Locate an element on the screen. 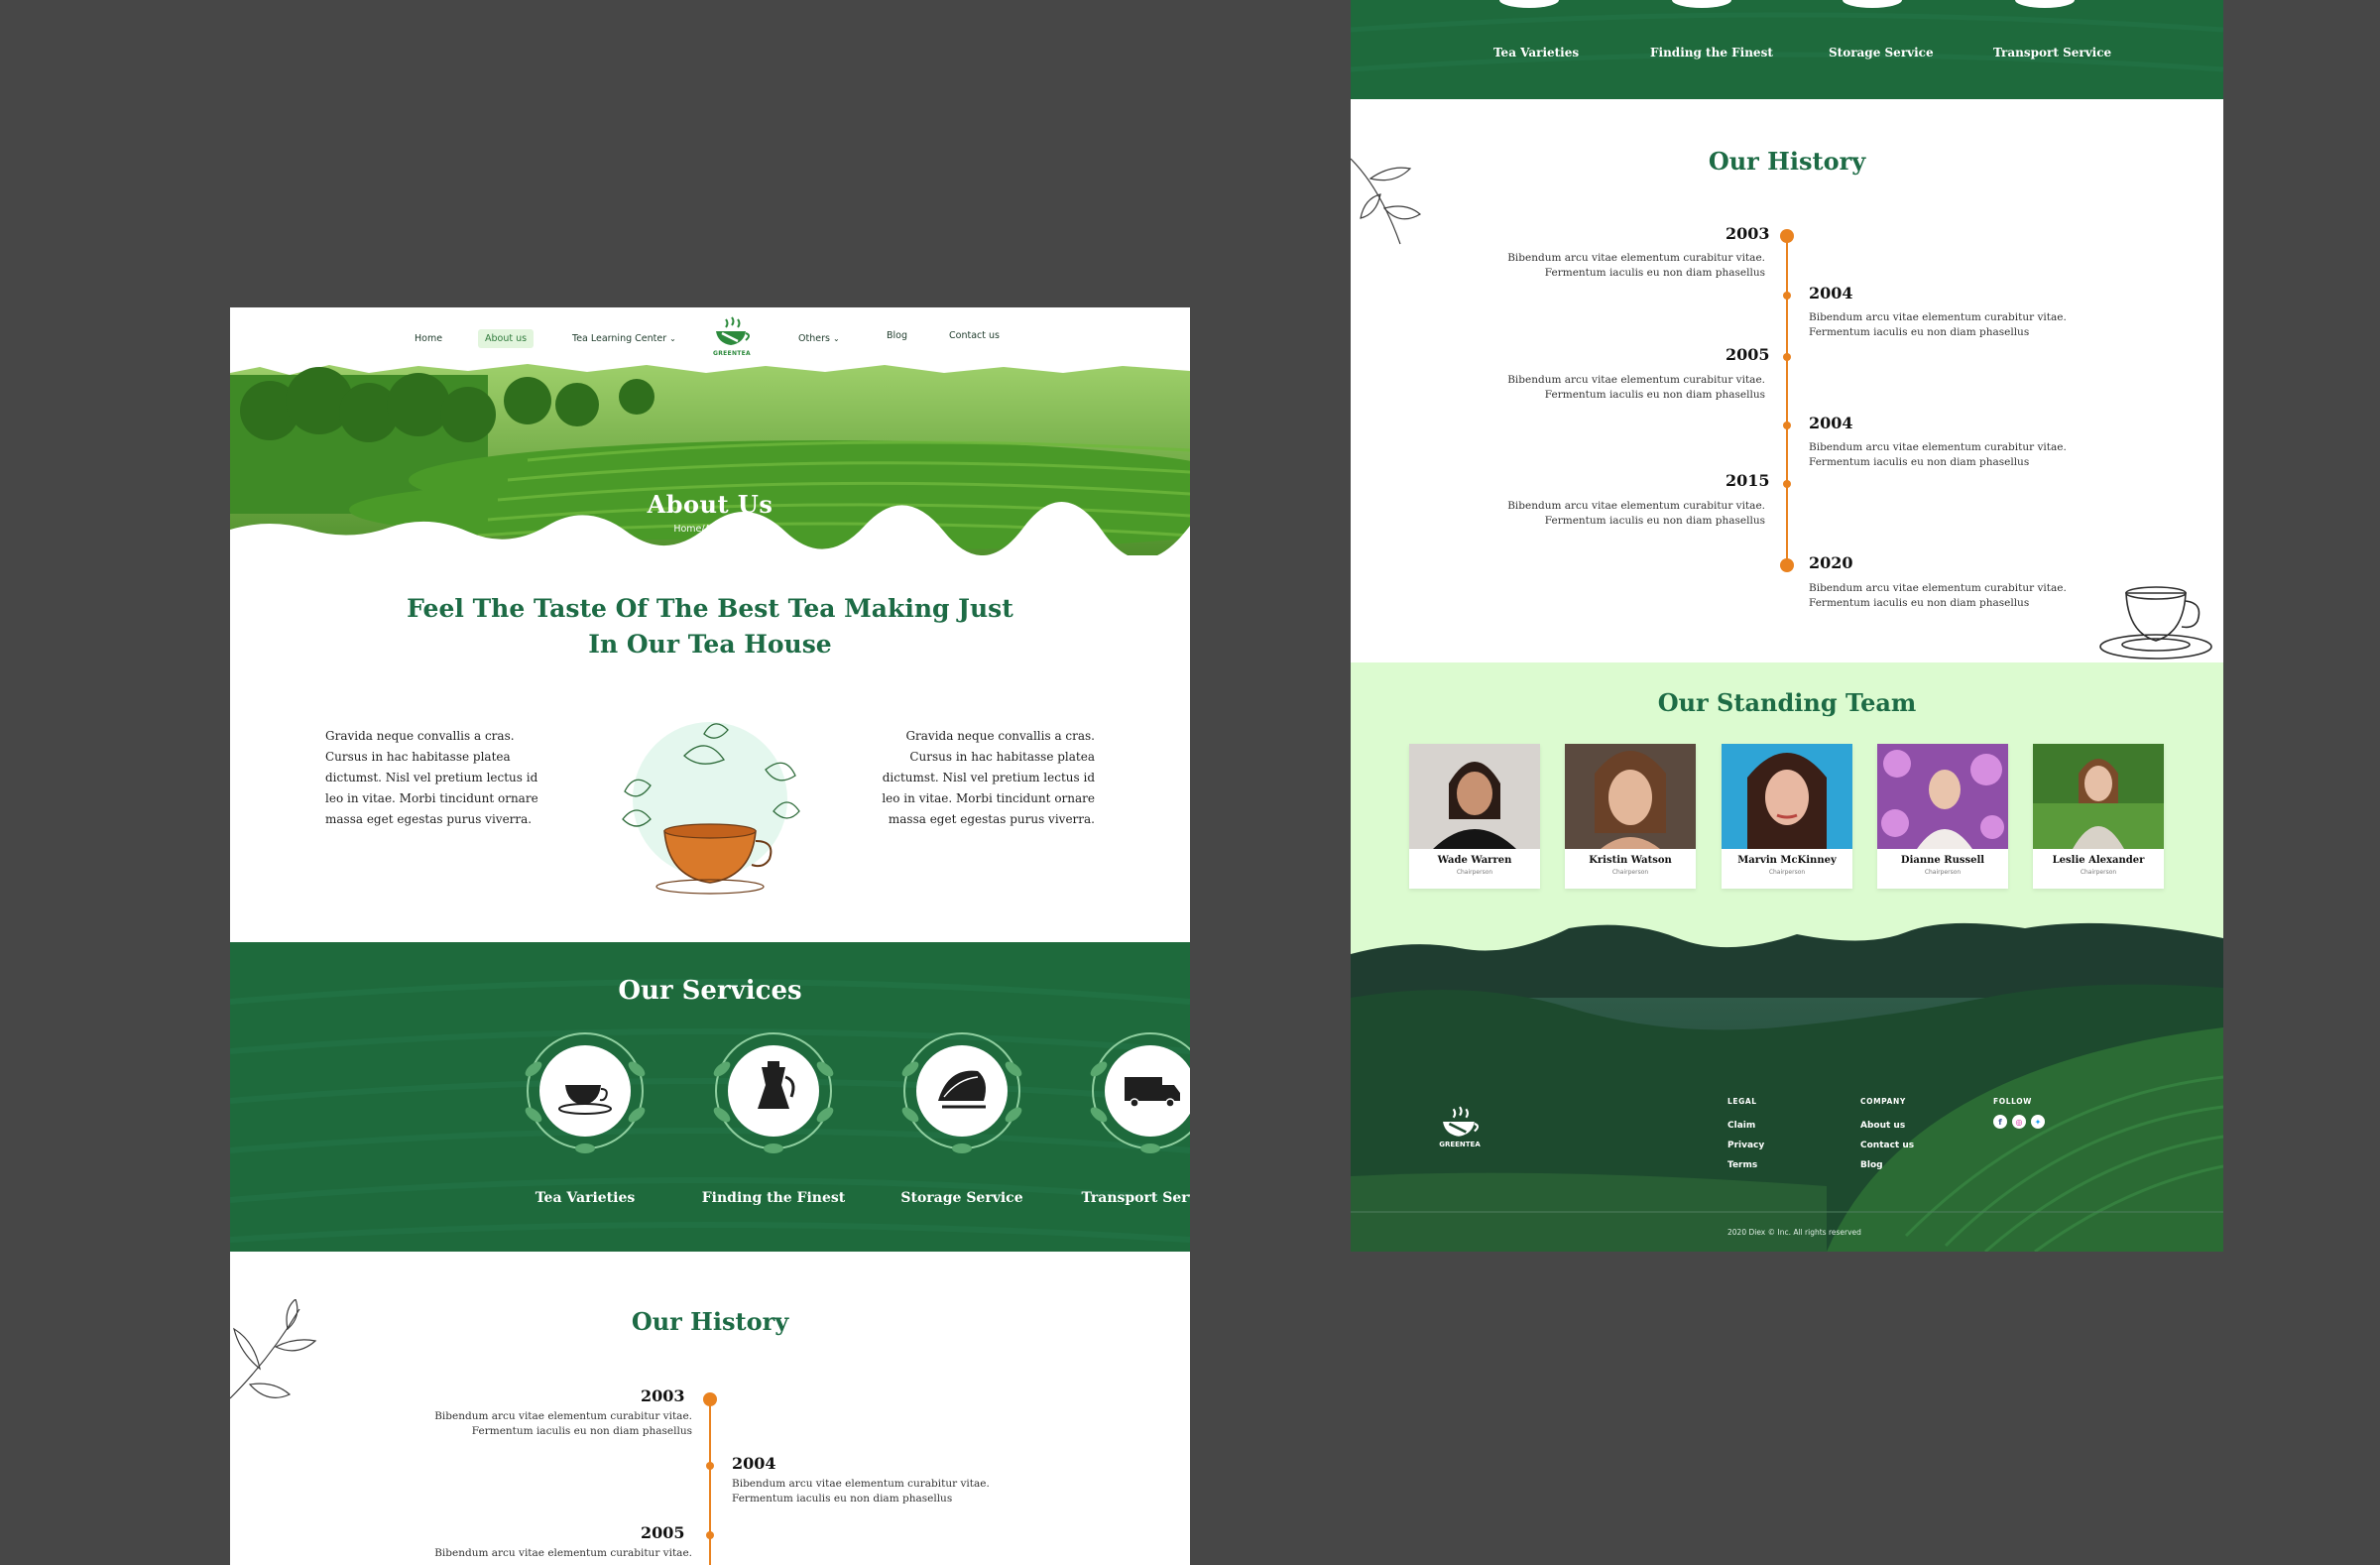 The width and height of the screenshot is (2380, 1565). team-card: Wade Warren Chairperson is located at coordinates (1474, 816).